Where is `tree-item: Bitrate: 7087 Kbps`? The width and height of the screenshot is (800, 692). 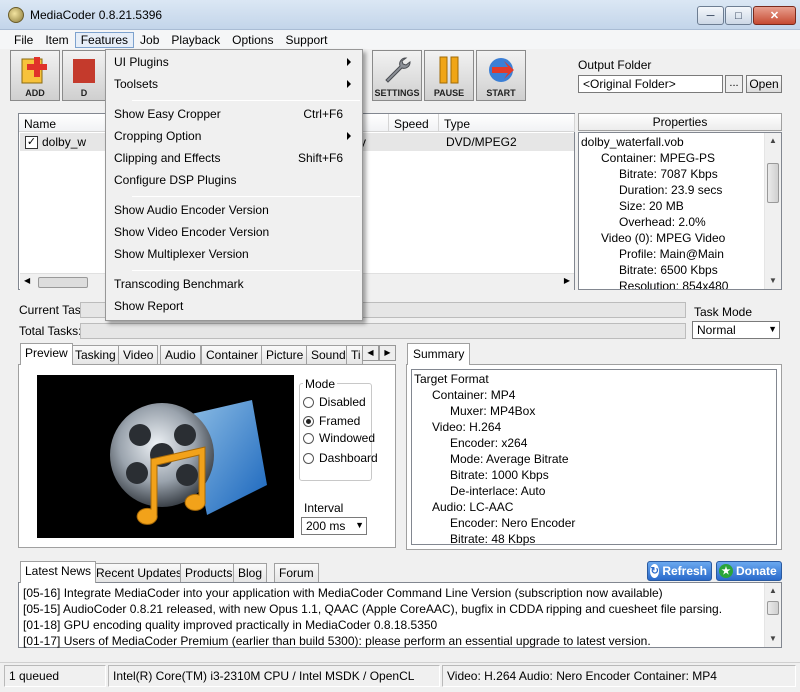 tree-item: Bitrate: 7087 Kbps is located at coordinates (668, 174).